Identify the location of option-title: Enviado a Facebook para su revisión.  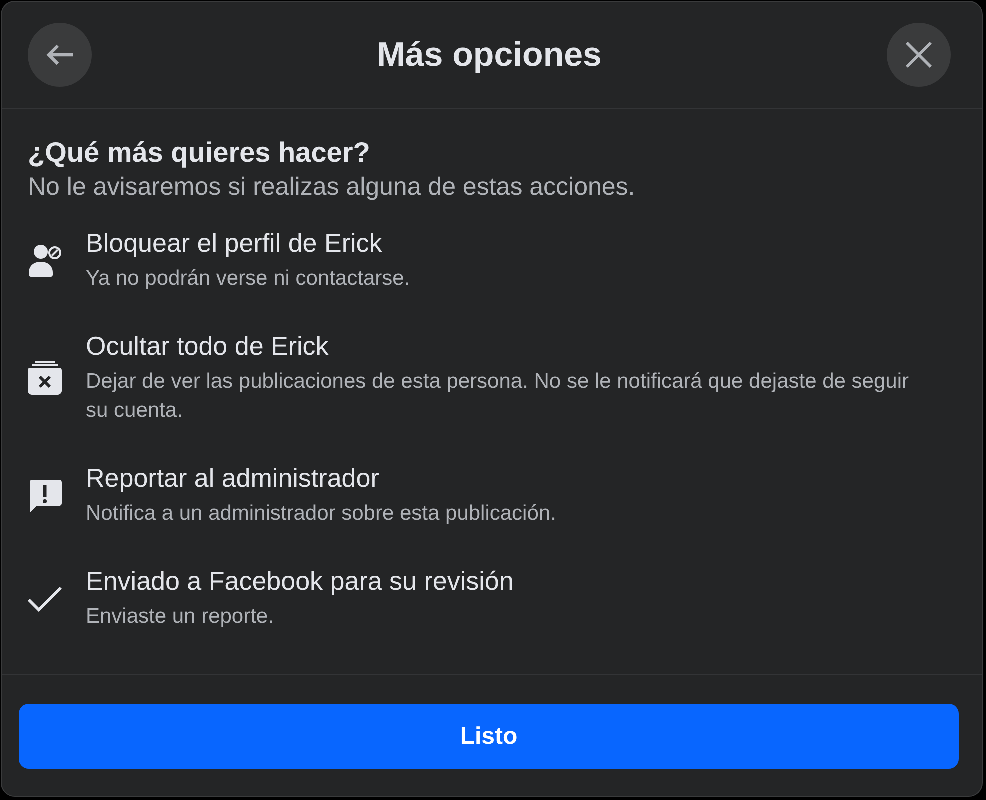
(300, 581).